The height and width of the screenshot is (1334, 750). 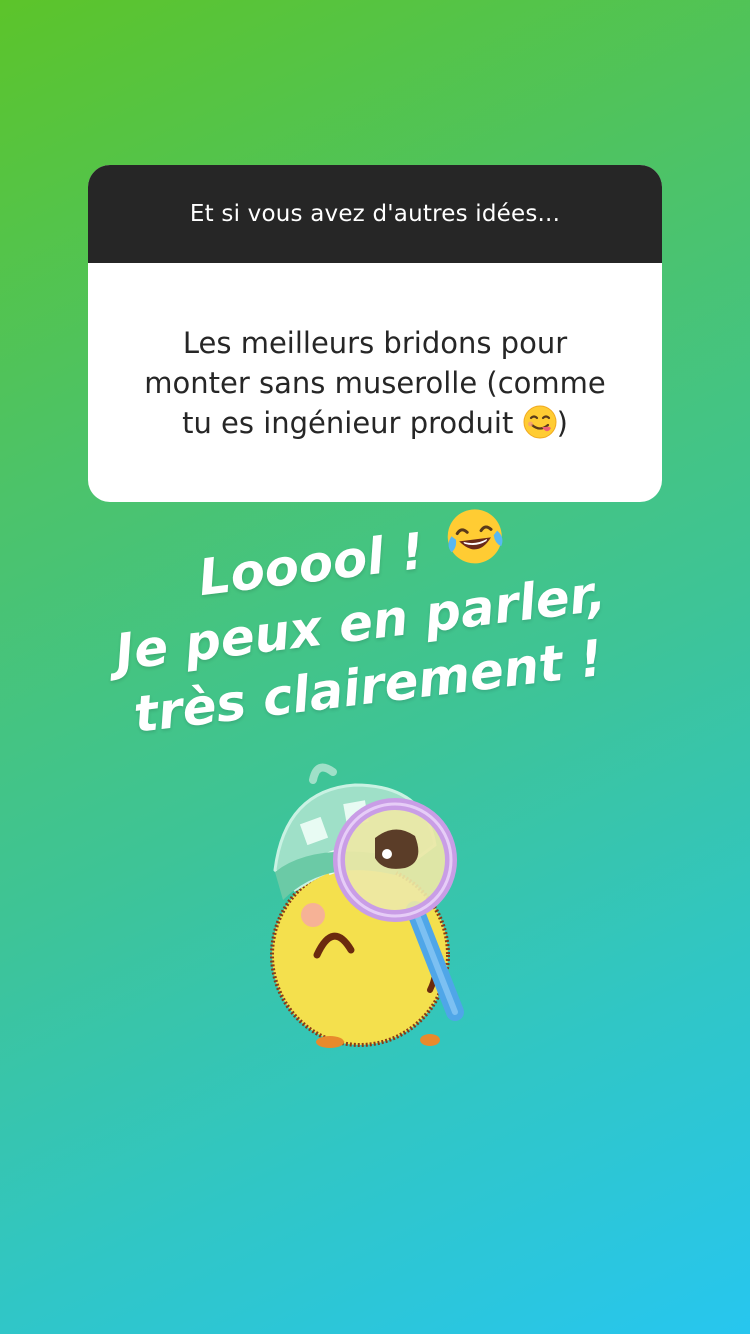 I want to click on answer-line-3-end: ), so click(x=562, y=422).